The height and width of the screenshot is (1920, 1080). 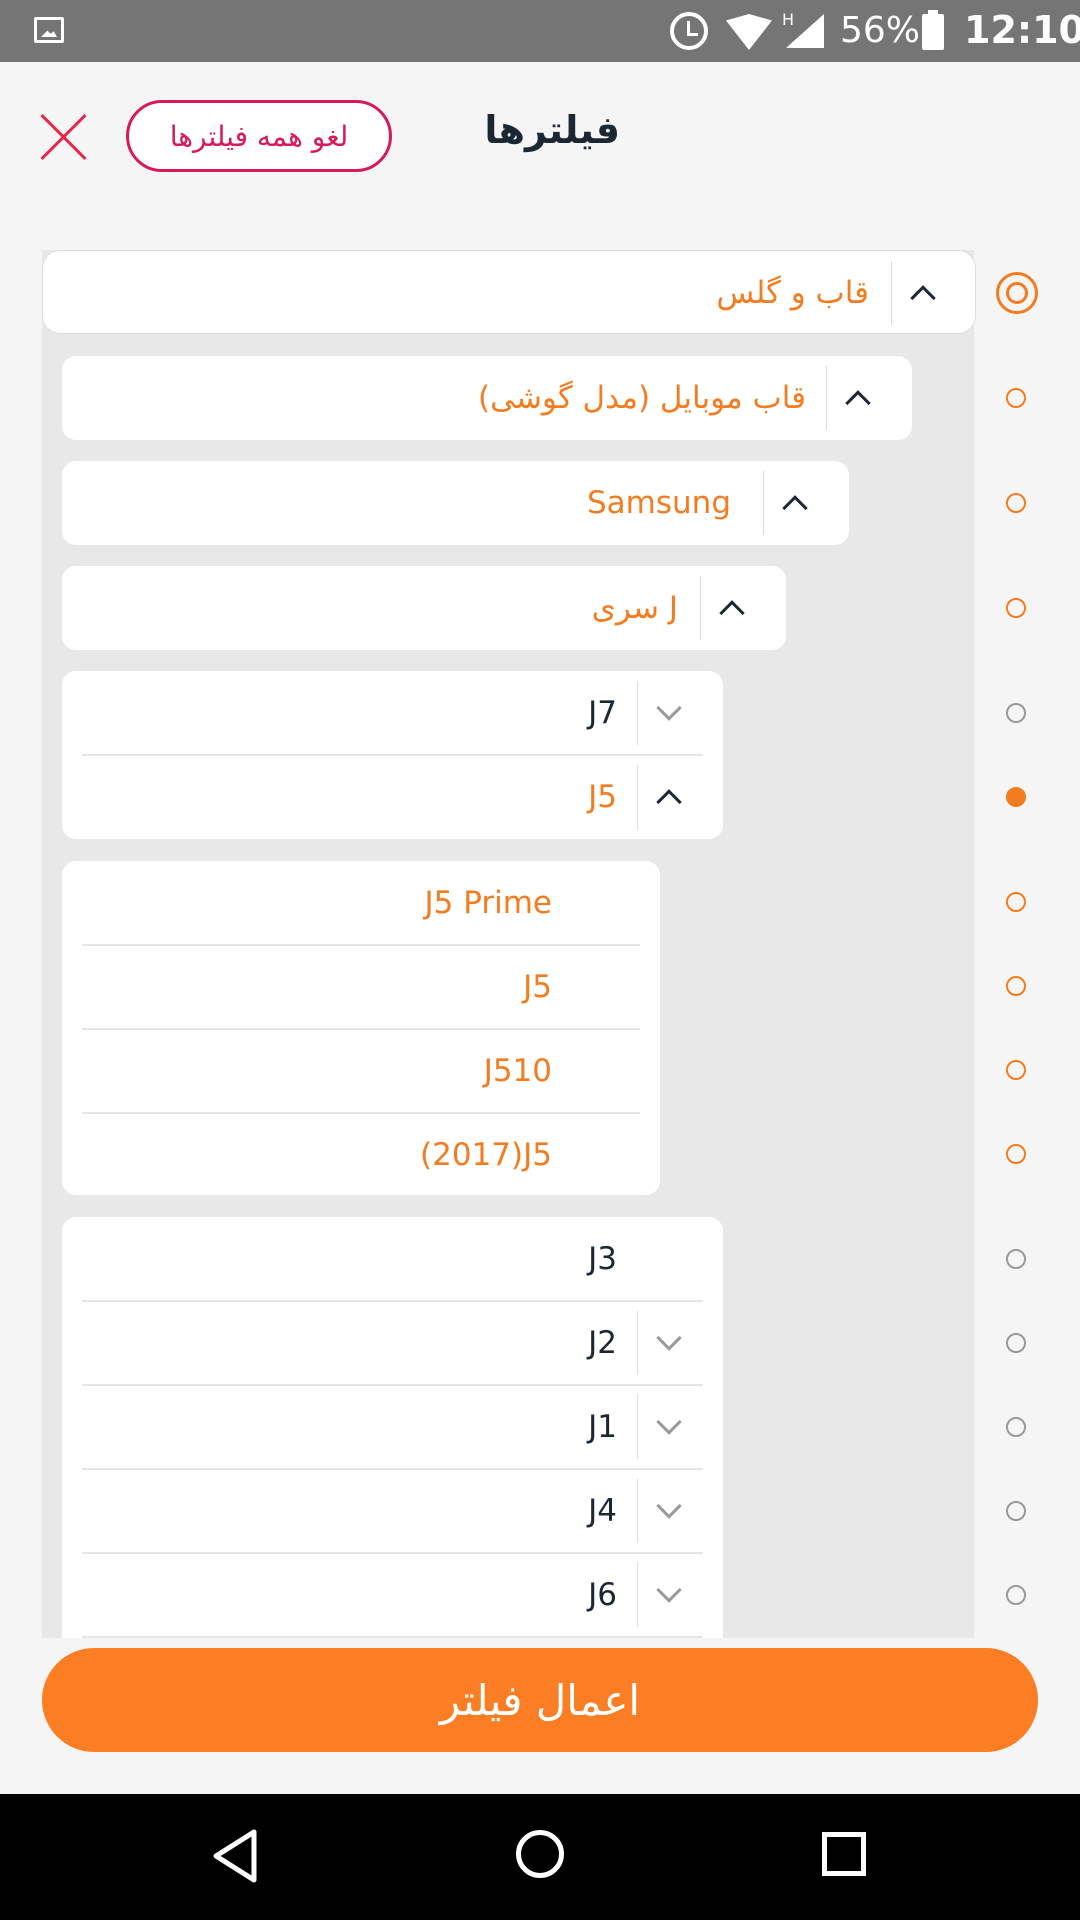 What do you see at coordinates (792, 293) in the screenshot?
I see `filter-label: قاب و گلس` at bounding box center [792, 293].